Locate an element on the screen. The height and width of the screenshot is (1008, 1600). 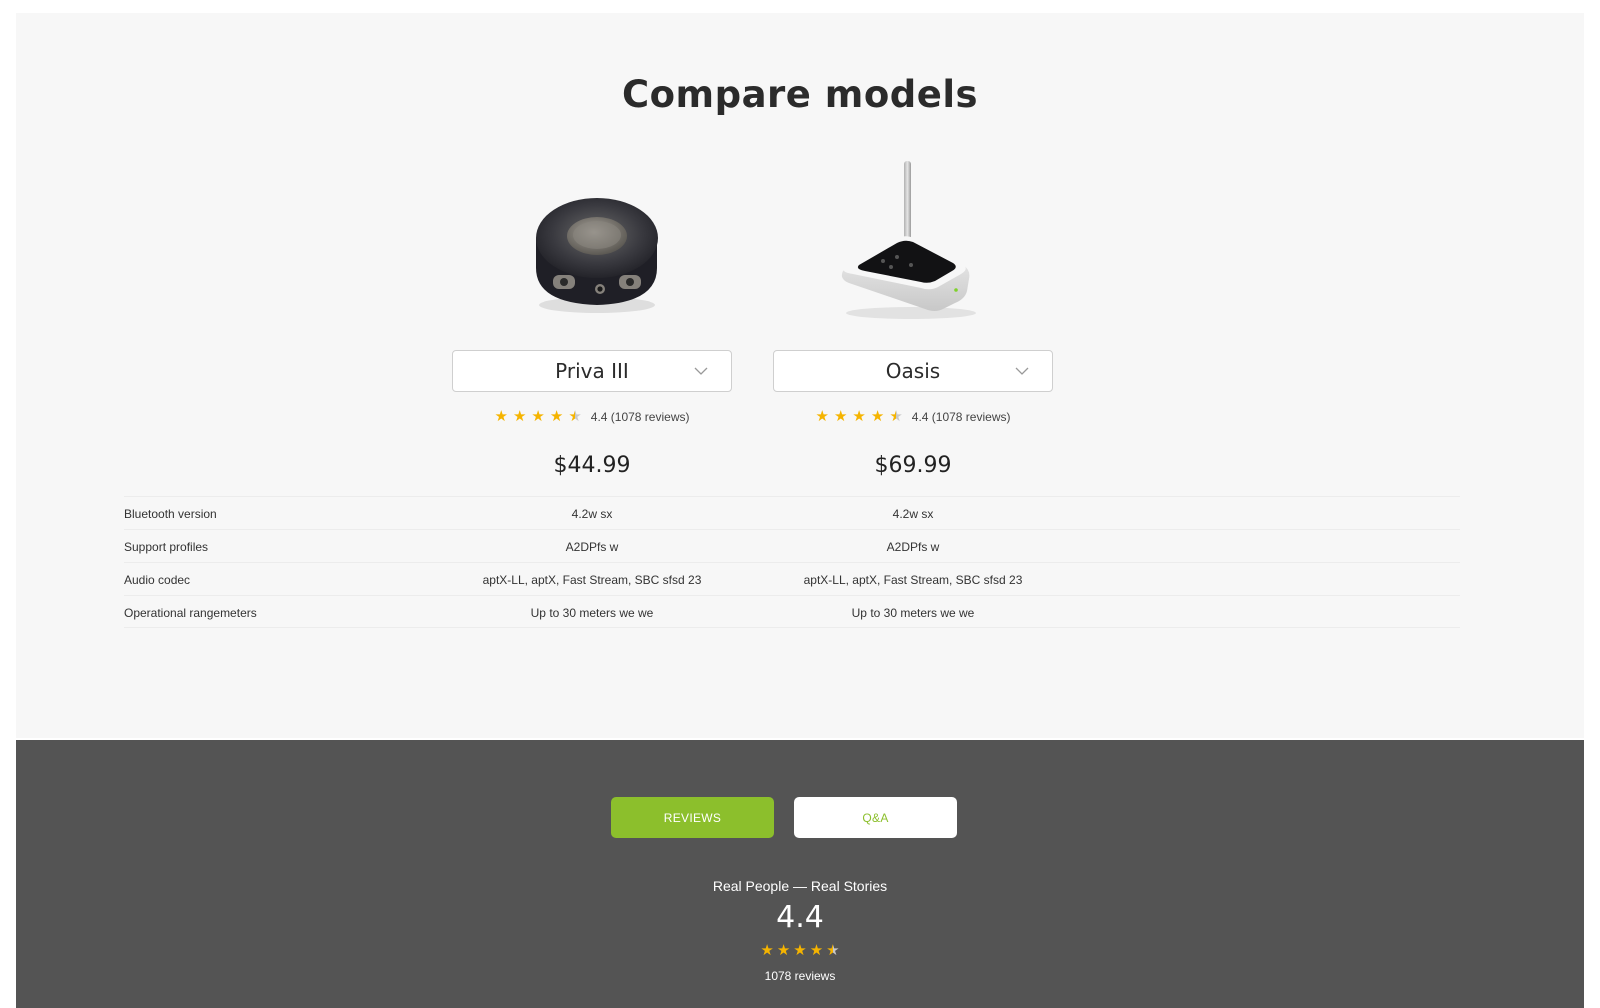
model-select-1: Priva III is located at coordinates (592, 371).